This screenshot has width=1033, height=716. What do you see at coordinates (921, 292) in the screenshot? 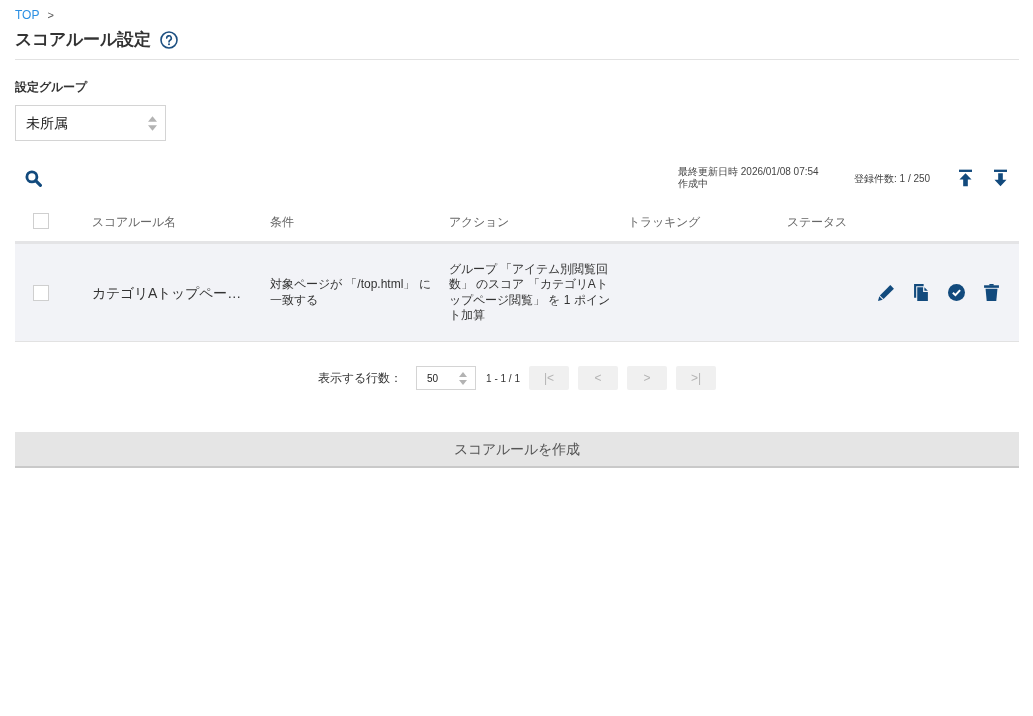
I see `copy-icon` at bounding box center [921, 292].